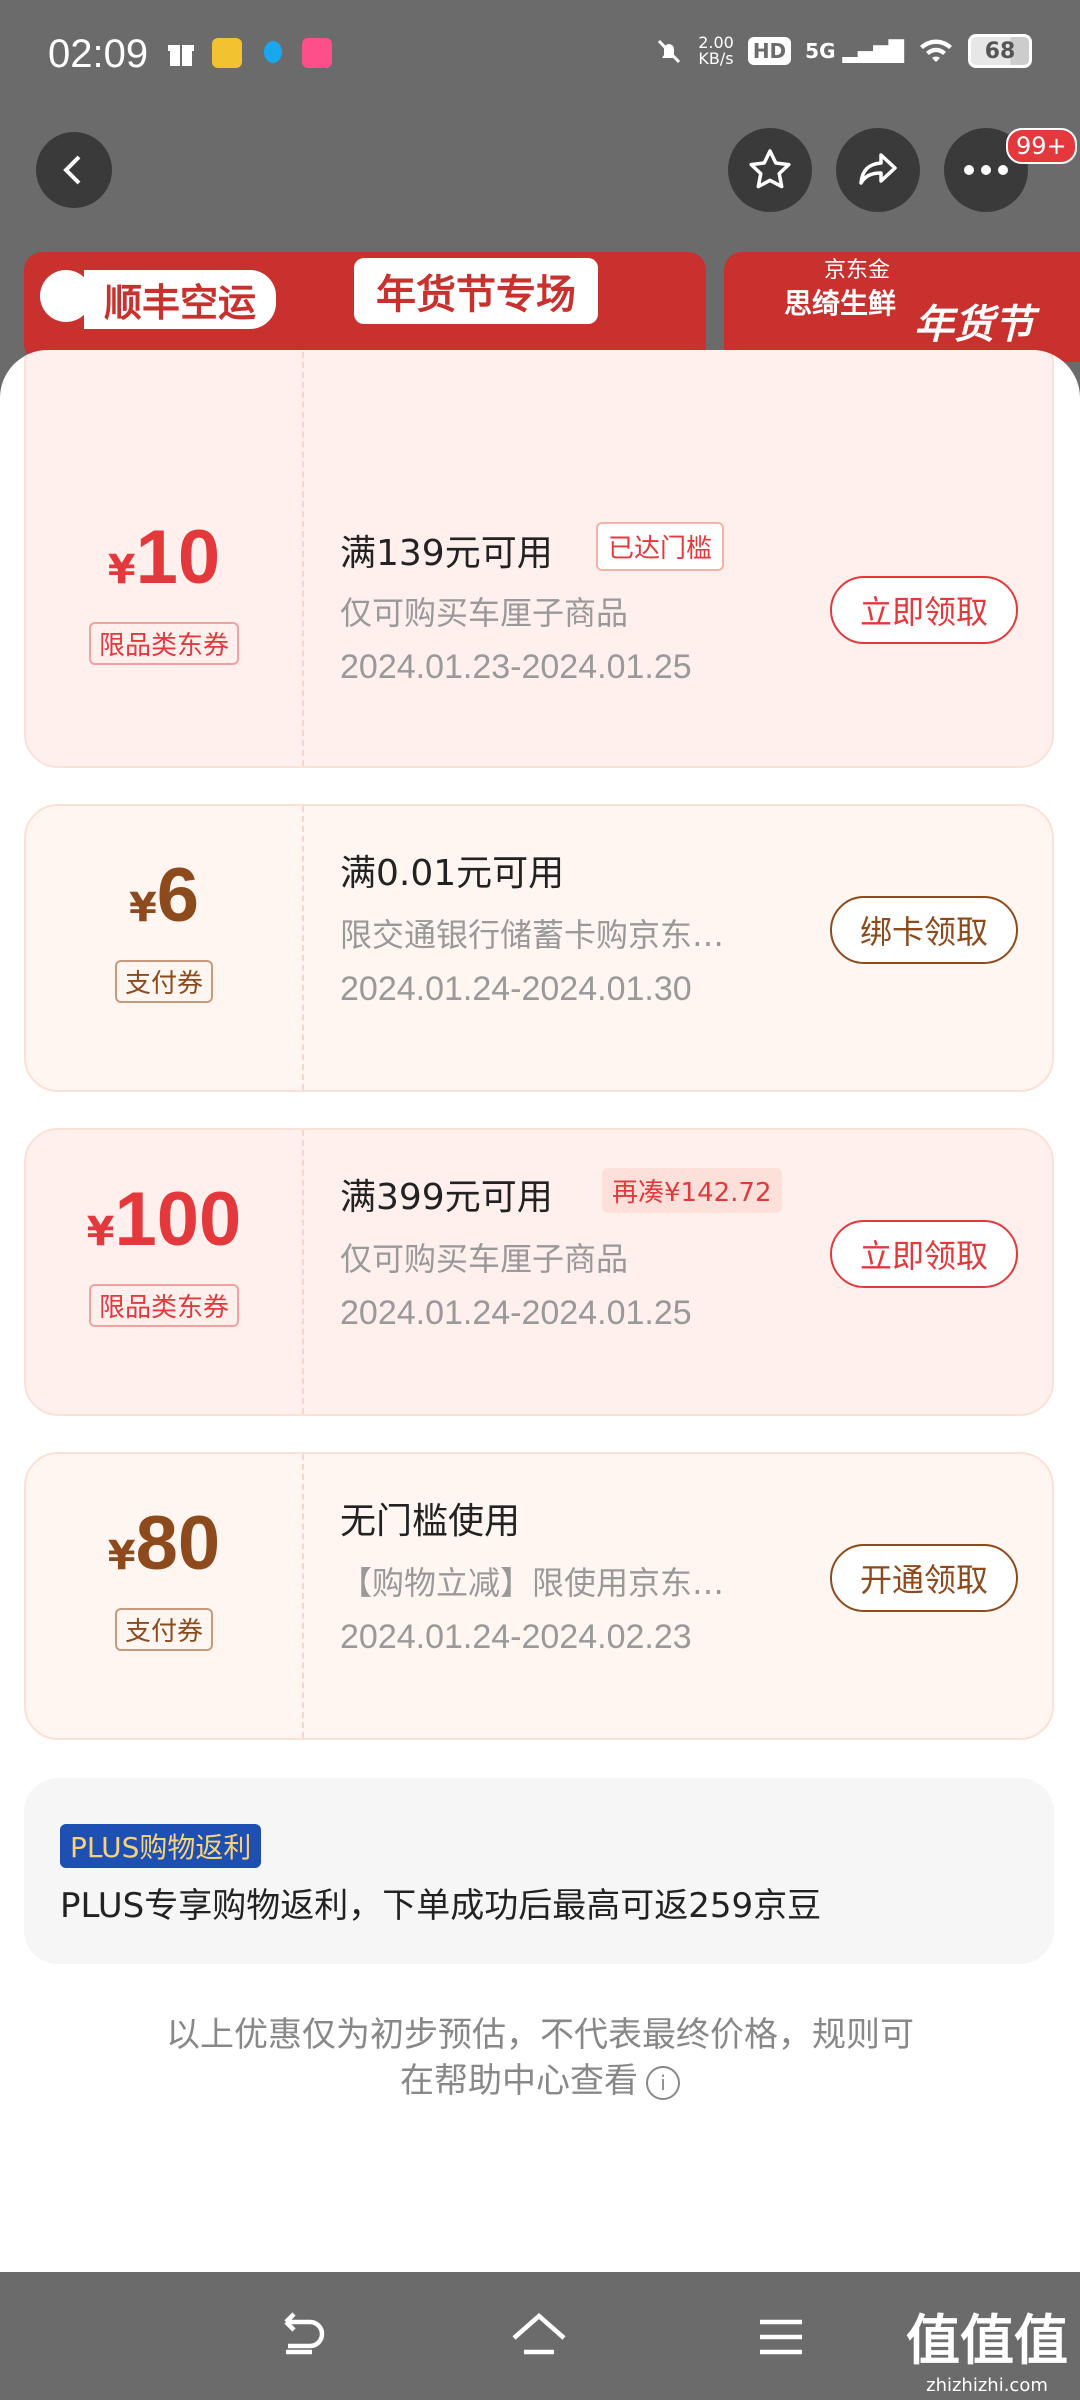 Image resolution: width=1080 pixels, height=2400 pixels. I want to click on coupon-validity: 2024.01.24-2024.01.25, so click(516, 1313).